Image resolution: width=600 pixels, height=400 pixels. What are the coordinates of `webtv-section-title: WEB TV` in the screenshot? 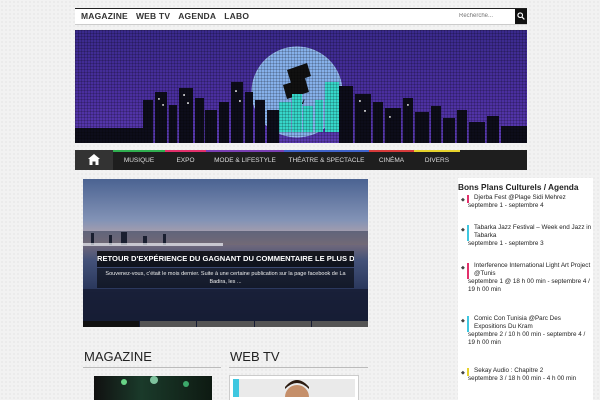 It's located at (255, 356).